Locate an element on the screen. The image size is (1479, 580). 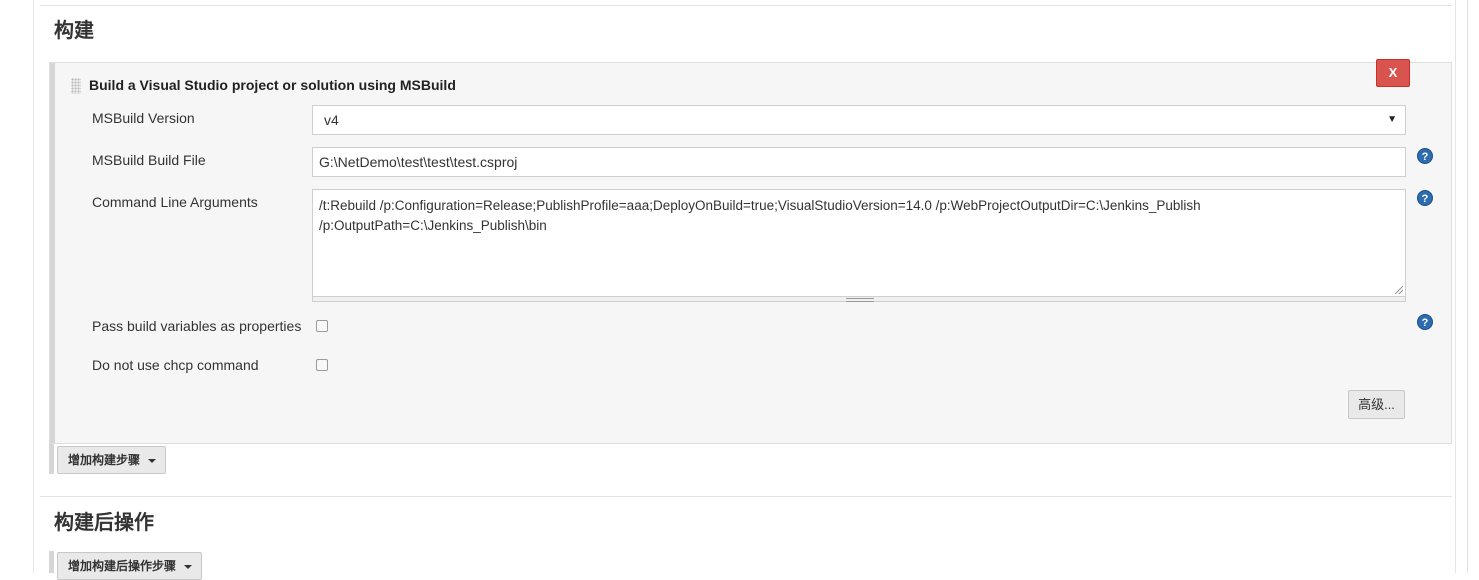
msbuild-version-value: v4 is located at coordinates (331, 120).